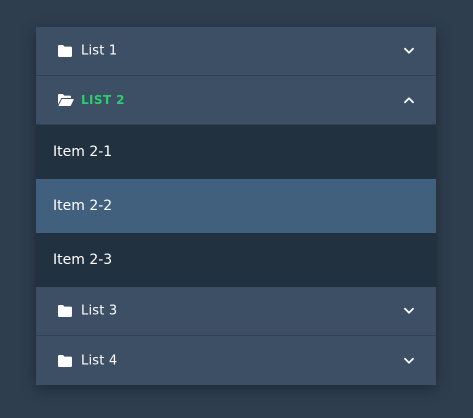  What do you see at coordinates (99, 360) in the screenshot?
I see `list-4-label: List 4` at bounding box center [99, 360].